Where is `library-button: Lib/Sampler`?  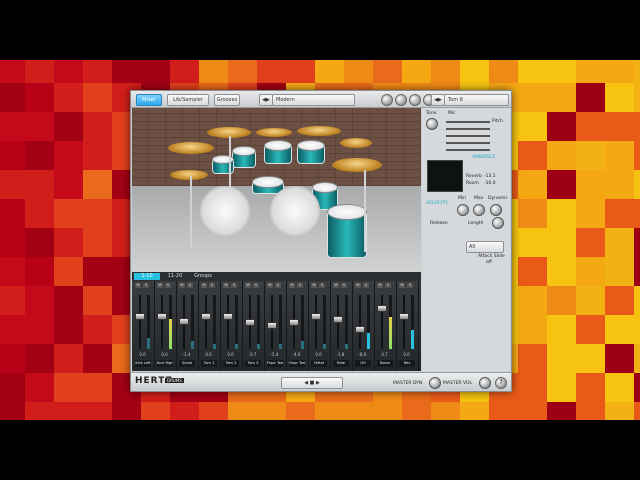
library-button: Lib/Sampler is located at coordinates (188, 100).